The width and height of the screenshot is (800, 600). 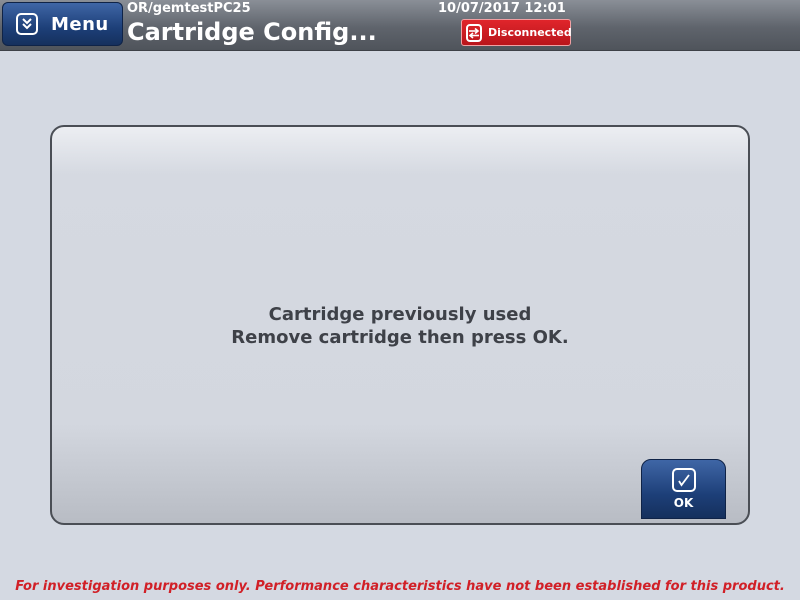 What do you see at coordinates (683, 503) in the screenshot?
I see `ok-label: OK` at bounding box center [683, 503].